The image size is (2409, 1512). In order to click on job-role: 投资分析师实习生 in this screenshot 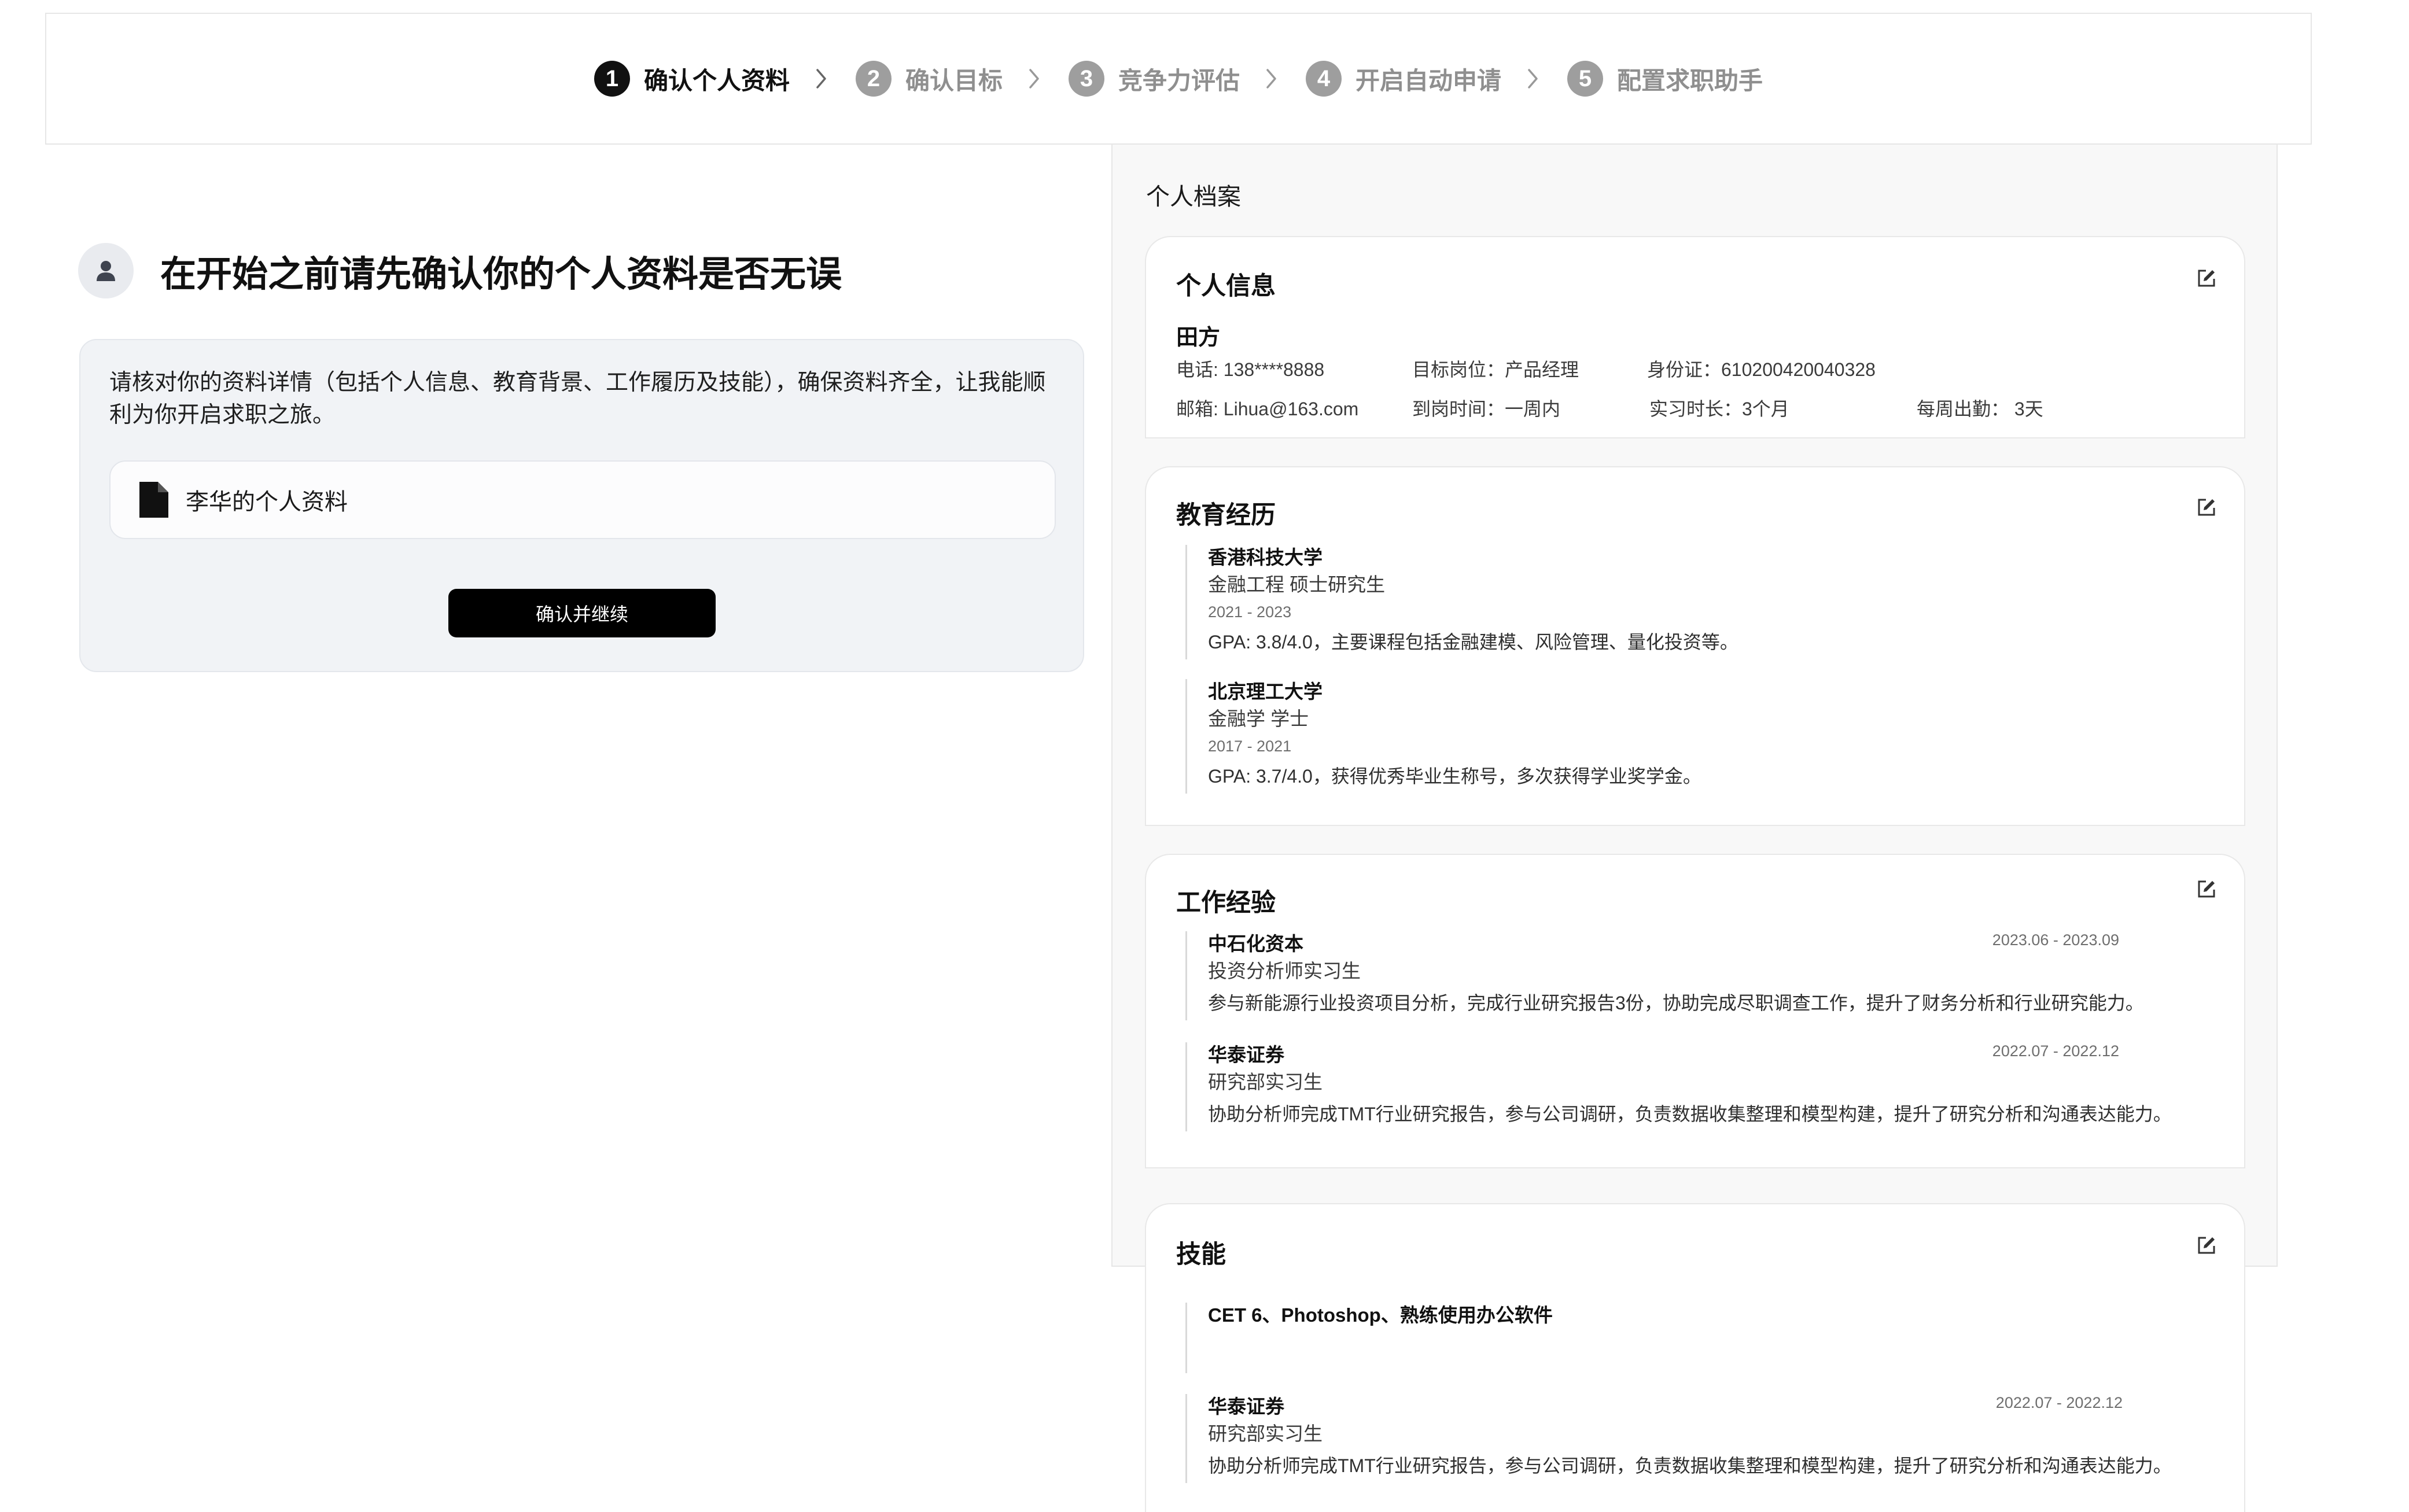, I will do `click(1284, 971)`.